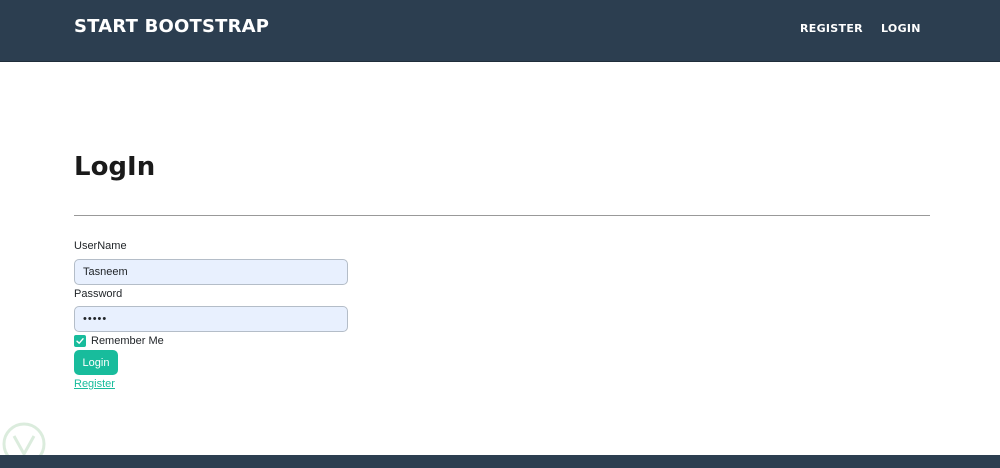 The image size is (1000, 468). Describe the element at coordinates (94, 384) in the screenshot. I see `register-link: Register` at that location.